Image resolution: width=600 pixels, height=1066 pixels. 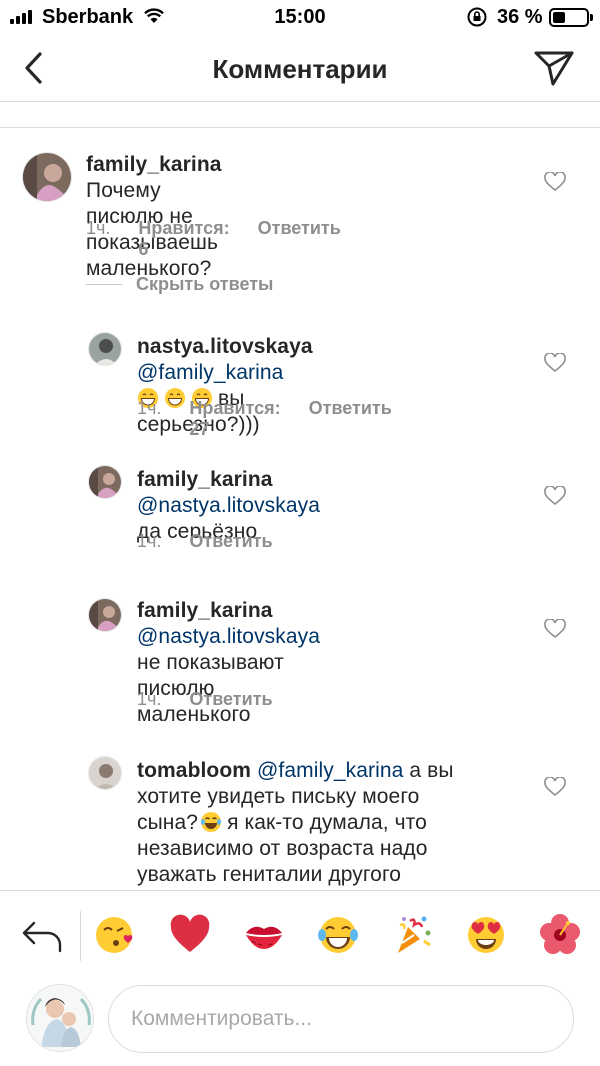 I want to click on comment-input-bar, so click(x=300, y=1022).